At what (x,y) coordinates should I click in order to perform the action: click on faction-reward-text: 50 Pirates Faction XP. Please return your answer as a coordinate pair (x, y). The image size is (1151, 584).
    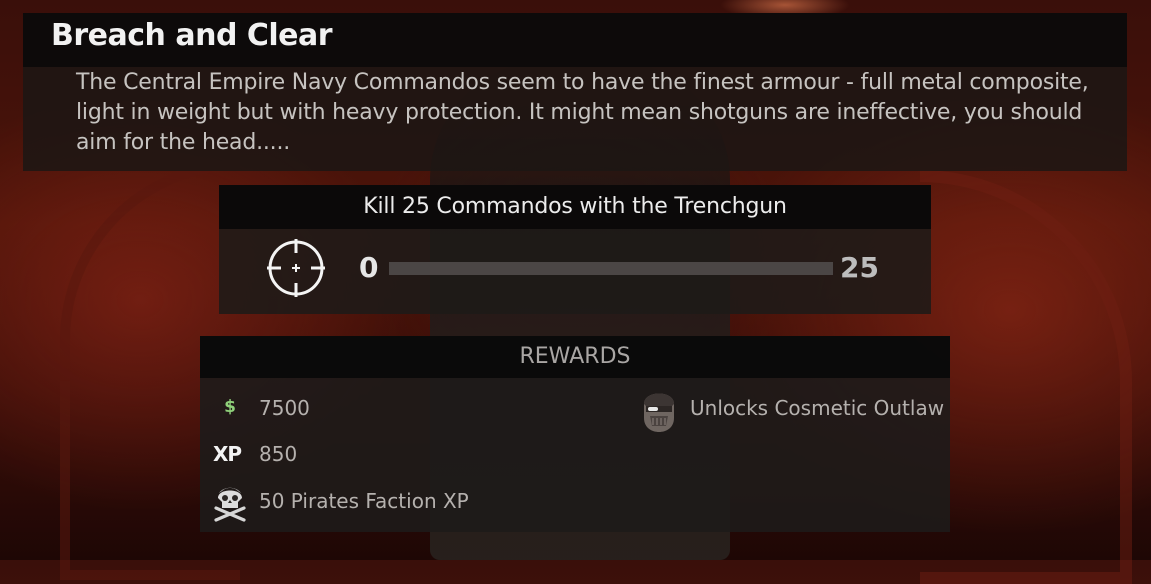
    Looking at the image, I should click on (364, 501).